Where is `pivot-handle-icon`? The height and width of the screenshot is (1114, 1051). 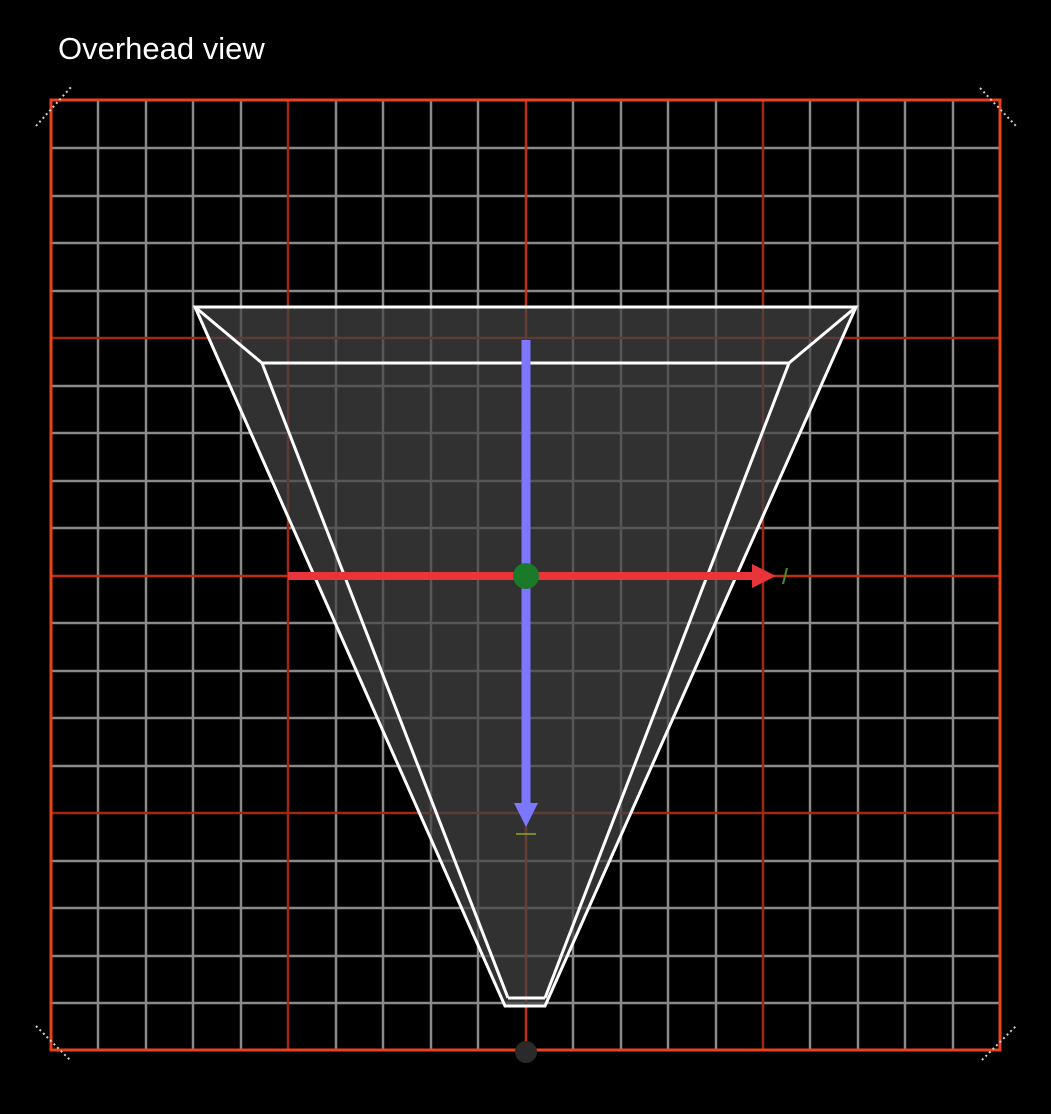 pivot-handle-icon is located at coordinates (526, 576).